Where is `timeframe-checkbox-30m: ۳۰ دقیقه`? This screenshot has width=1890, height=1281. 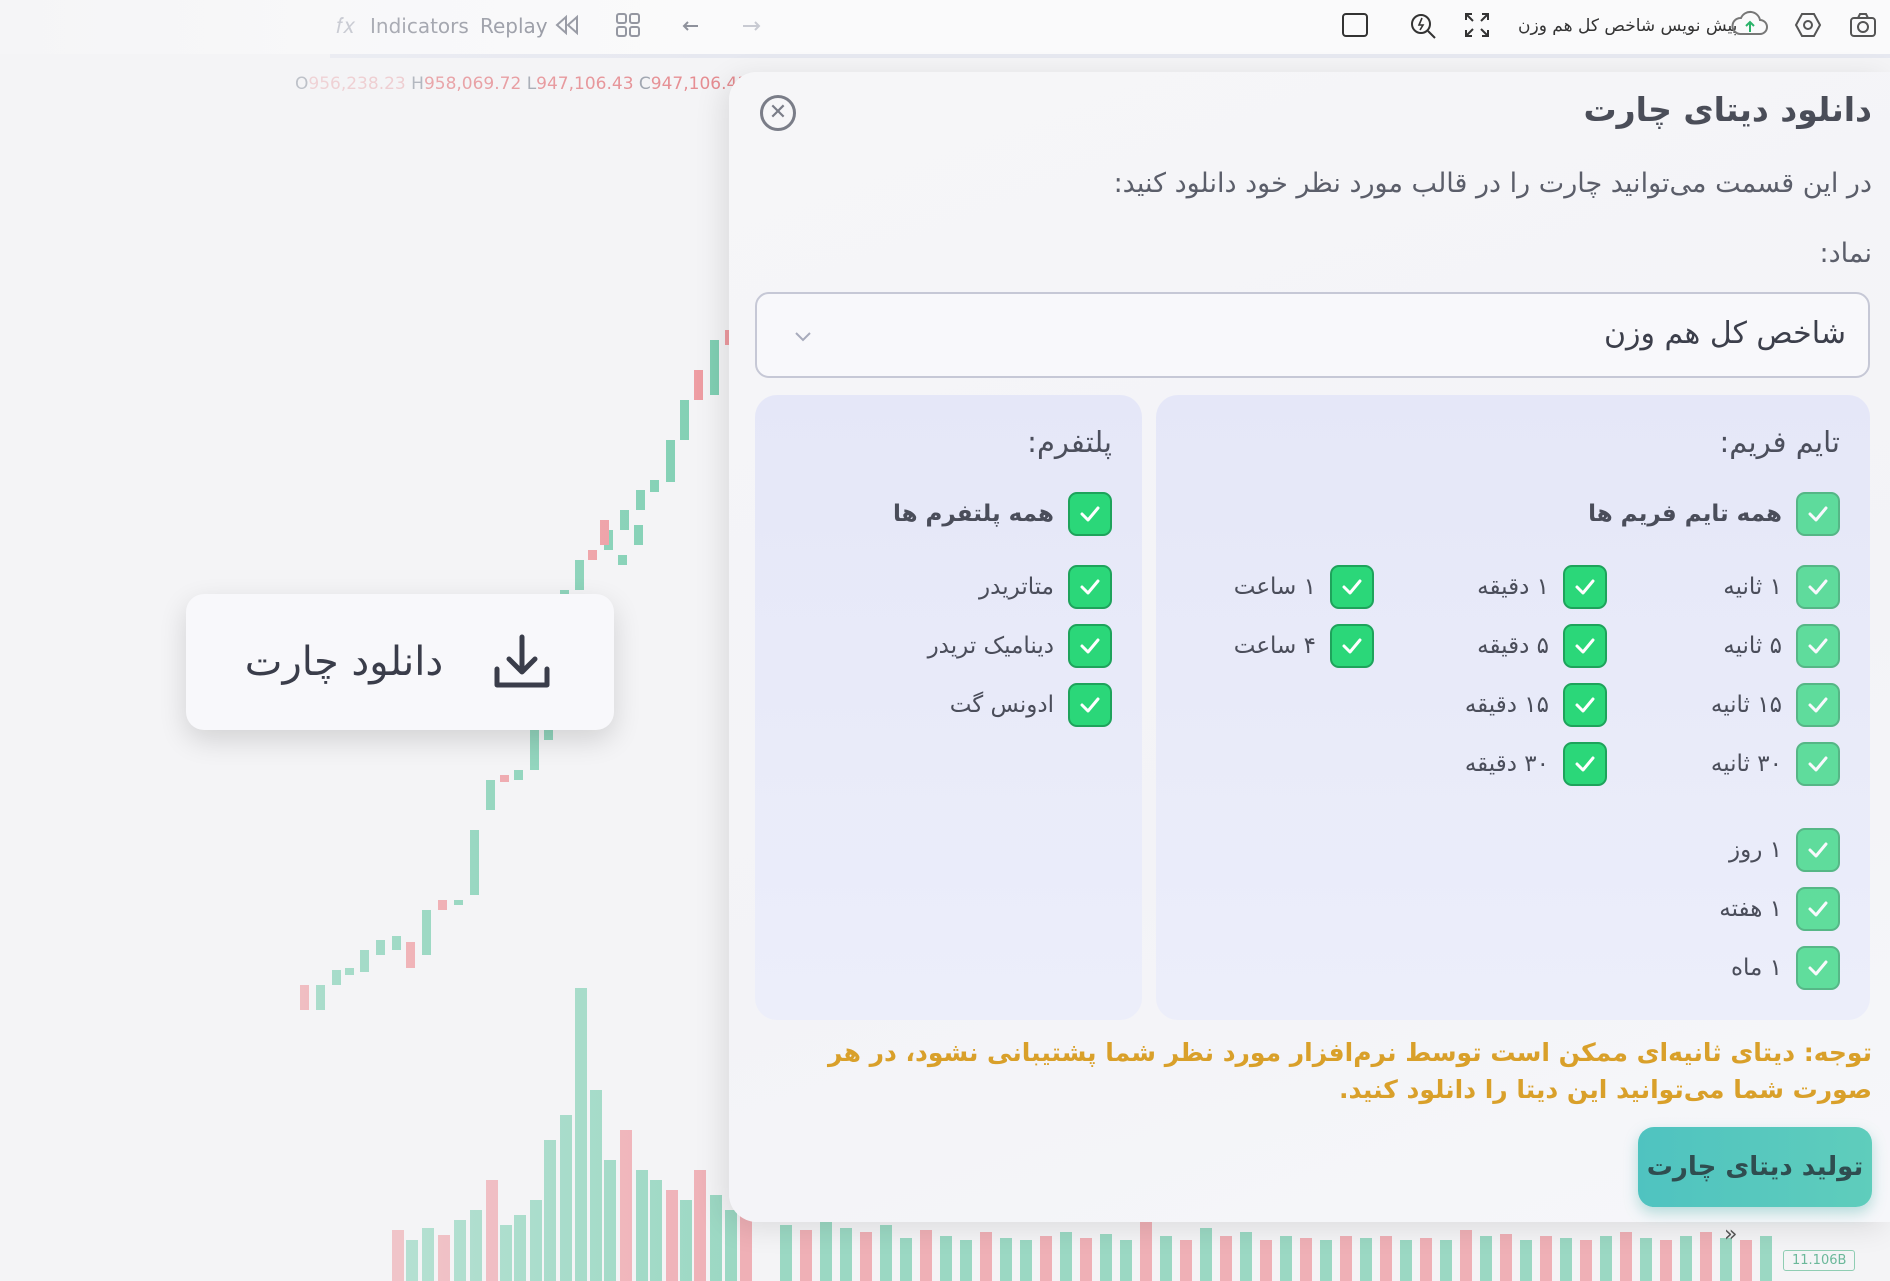 timeframe-checkbox-30m: ۳۰ دقیقه is located at coordinates (1536, 764).